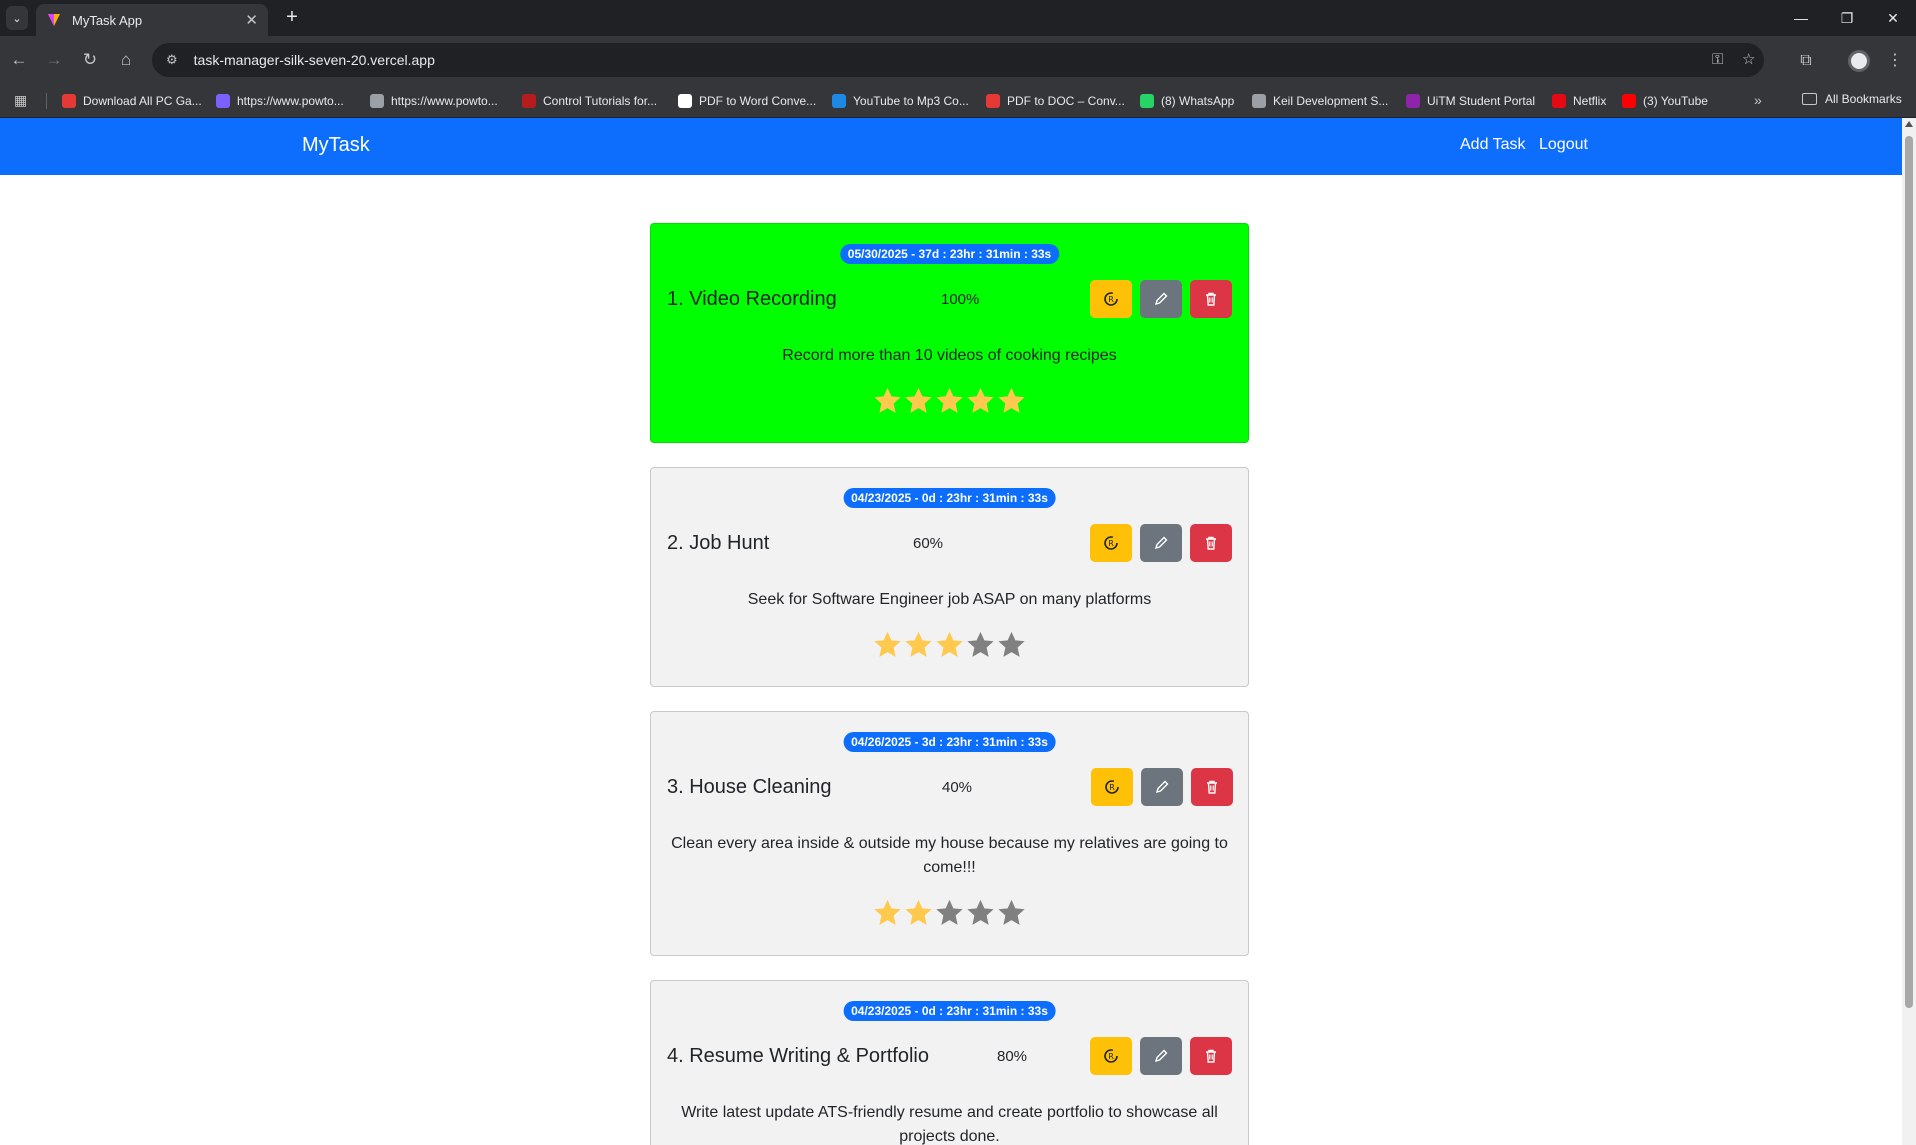  I want to click on new-tab-button: +, so click(292, 18).